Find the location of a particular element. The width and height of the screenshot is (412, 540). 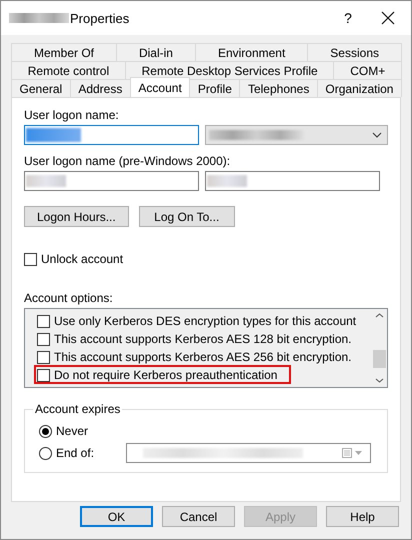

caret-icon is located at coordinates (377, 135).